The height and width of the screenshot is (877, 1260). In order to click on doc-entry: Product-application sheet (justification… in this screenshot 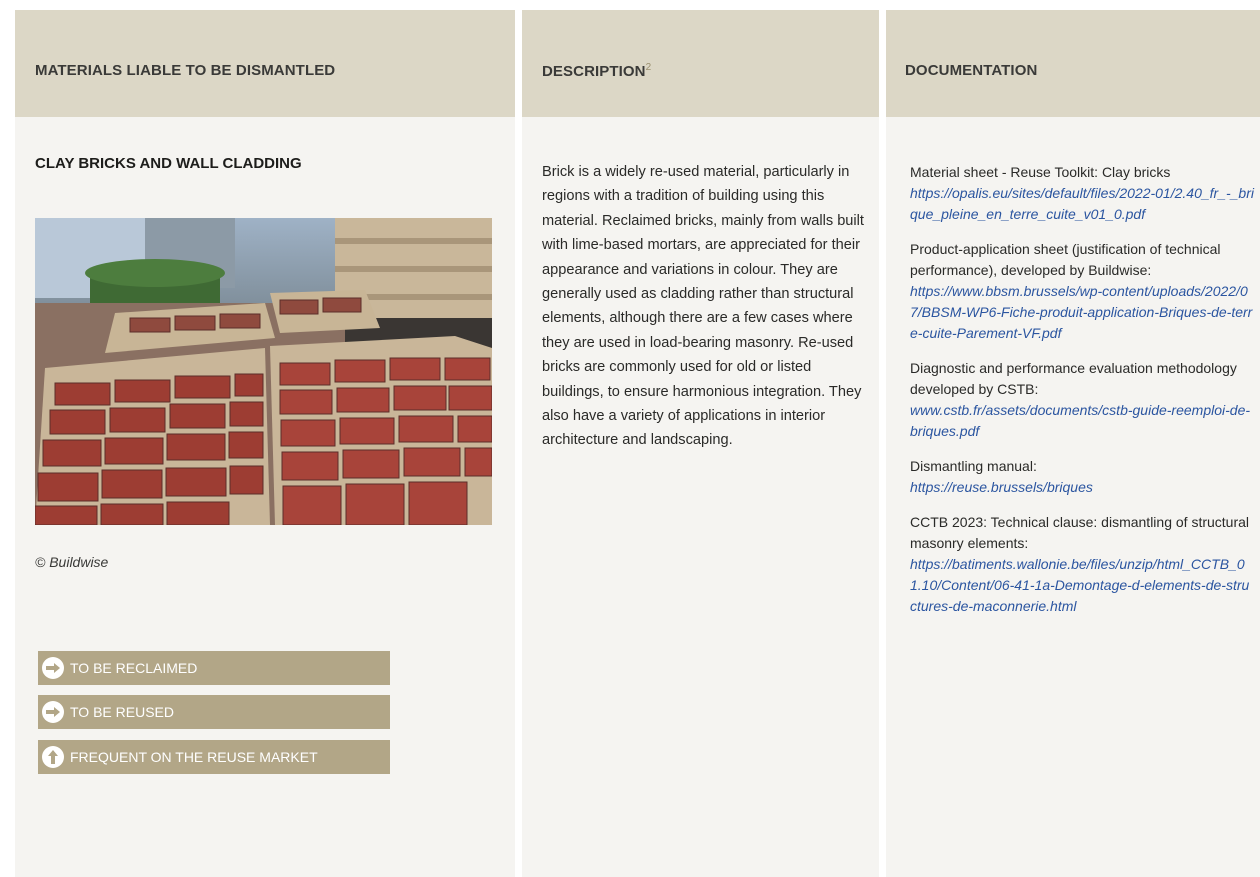, I will do `click(1082, 291)`.